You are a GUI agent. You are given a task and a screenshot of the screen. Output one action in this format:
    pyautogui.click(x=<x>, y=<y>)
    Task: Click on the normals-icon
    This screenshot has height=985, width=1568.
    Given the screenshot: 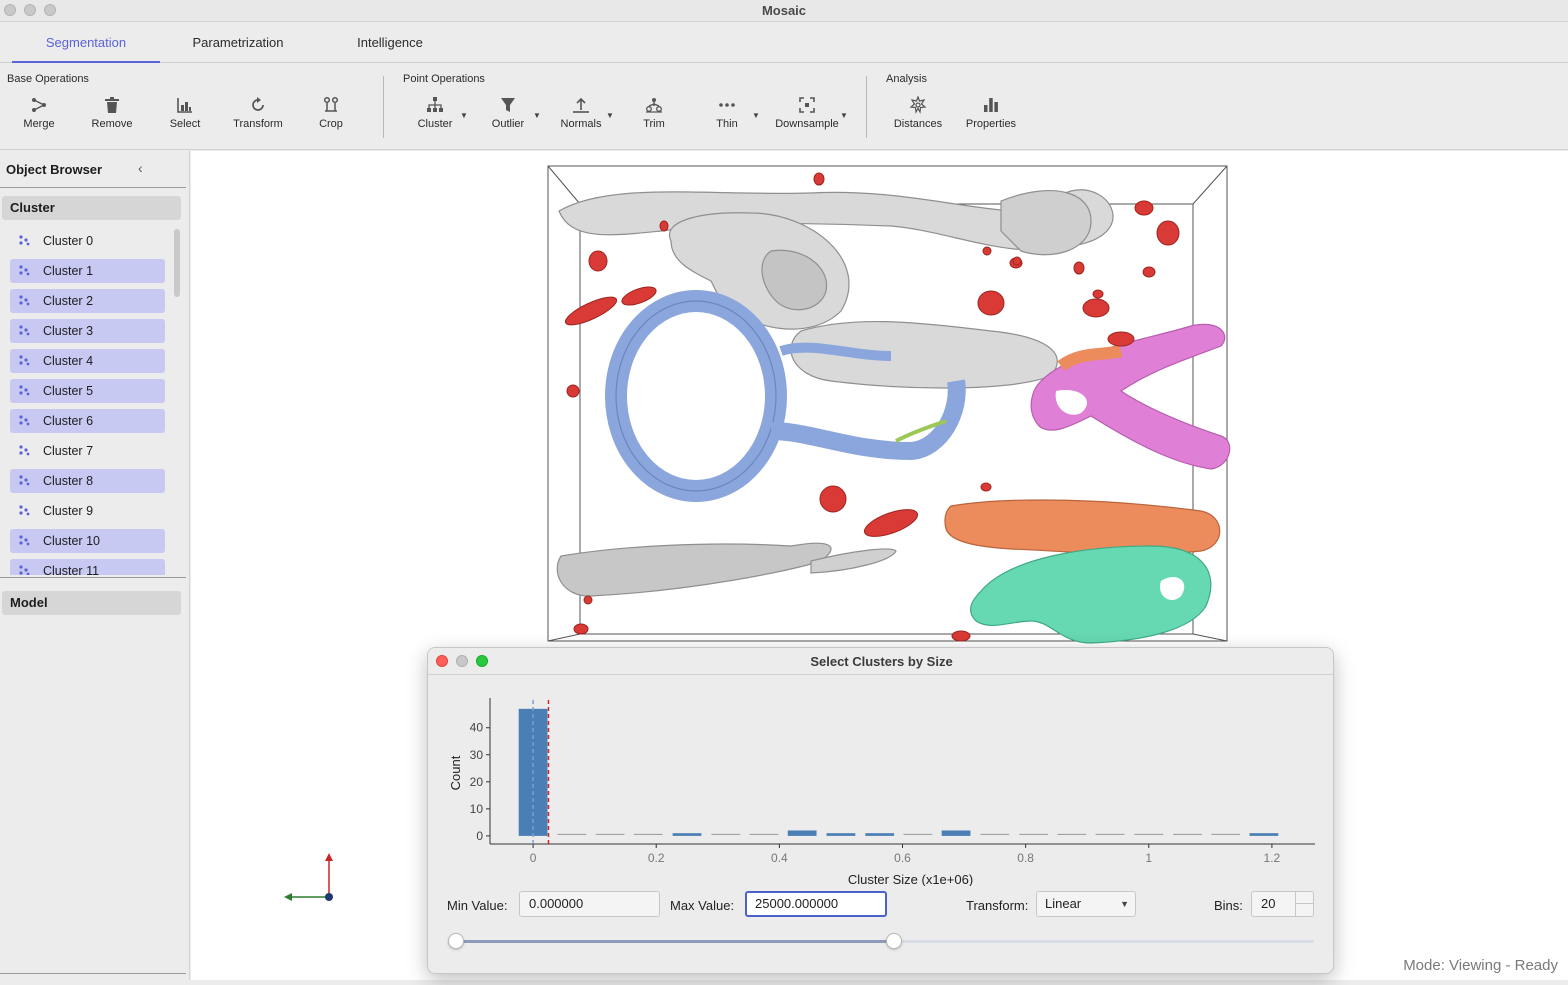 What is the action you would take?
    pyautogui.click(x=581, y=105)
    